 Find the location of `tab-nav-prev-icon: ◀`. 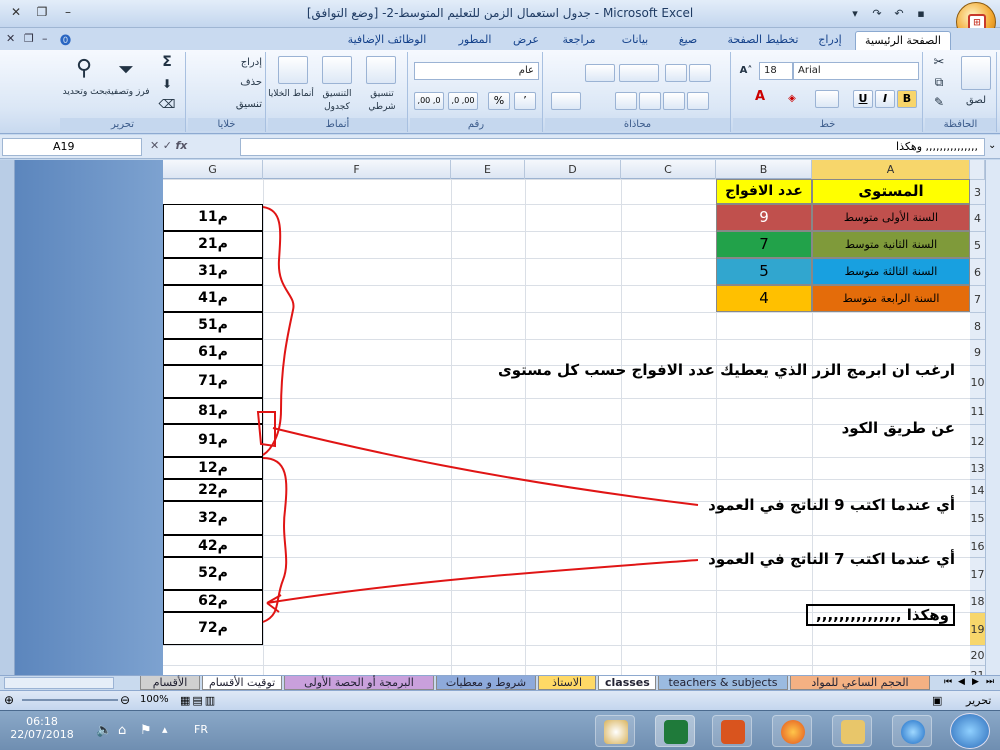

tab-nav-prev-icon: ◀ is located at coordinates (961, 682).